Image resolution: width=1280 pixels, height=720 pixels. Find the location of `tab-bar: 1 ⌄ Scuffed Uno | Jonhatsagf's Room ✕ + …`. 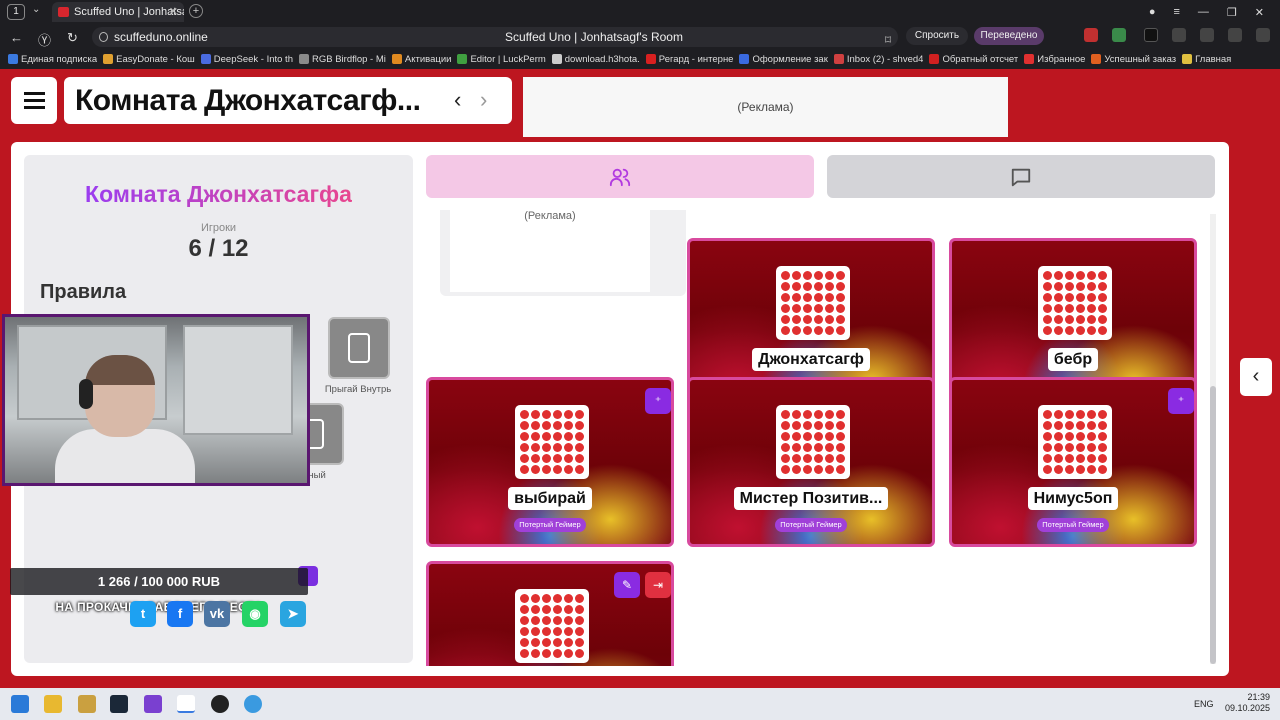

tab-bar: 1 ⌄ Scuffed Uno | Jonhatsagf's Room ✕ + … is located at coordinates (640, 12).